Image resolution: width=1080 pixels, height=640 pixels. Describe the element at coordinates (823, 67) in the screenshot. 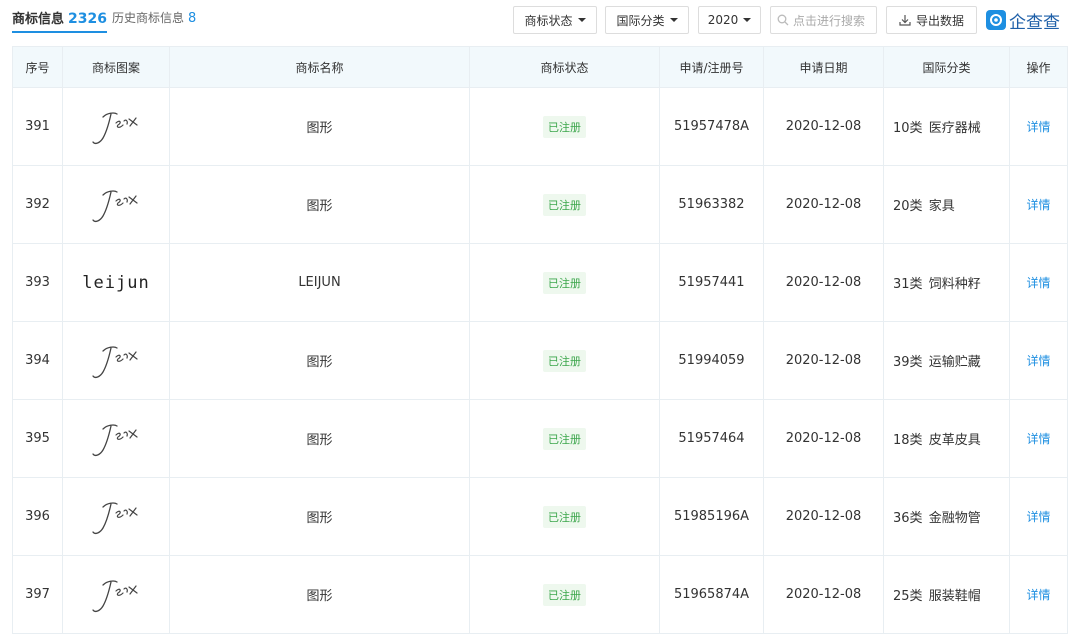

I see `column-header-date: 申请日期` at that location.